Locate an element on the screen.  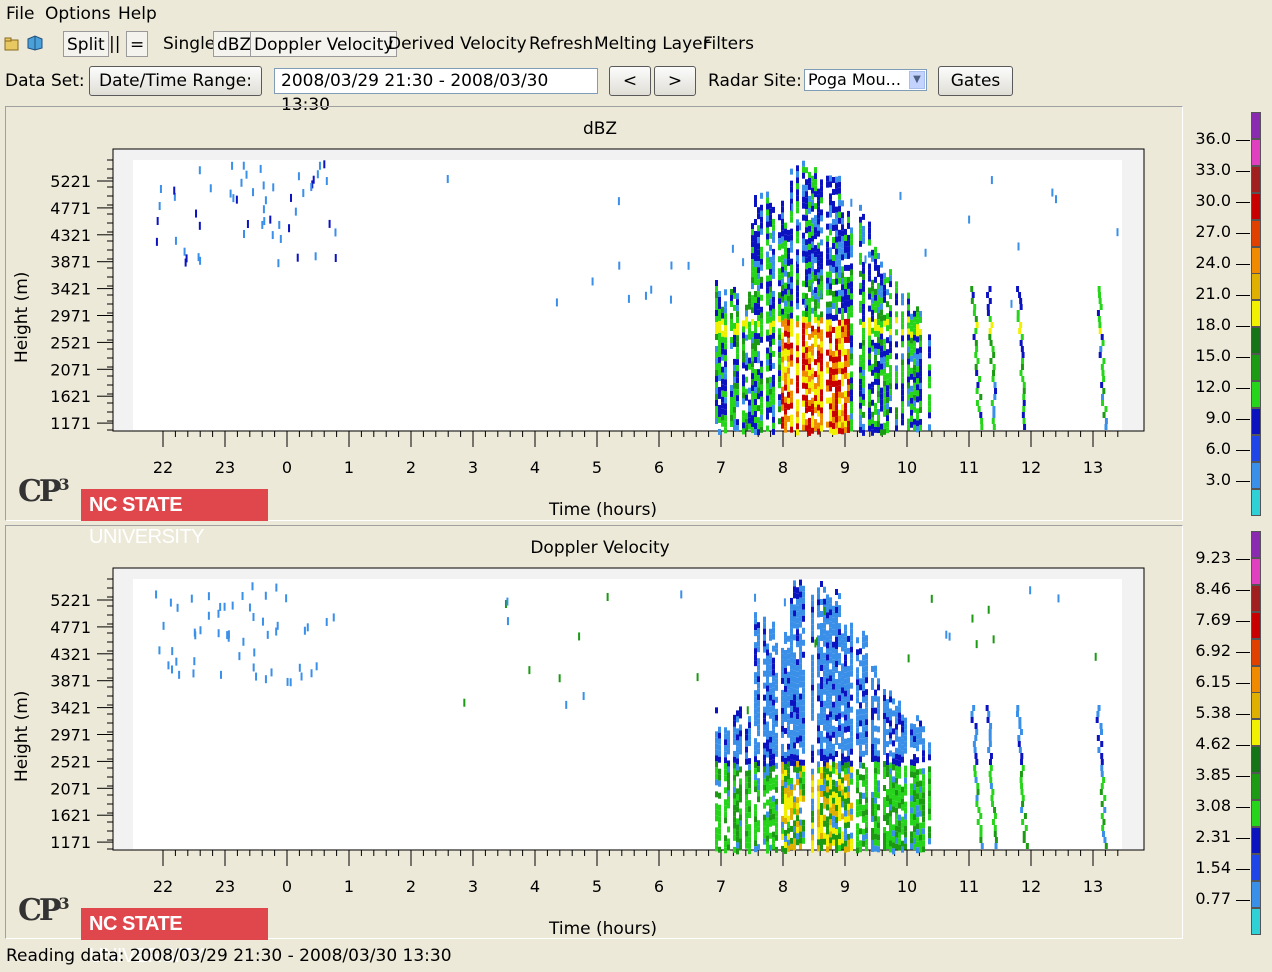
colorbar-label: 5.38 is located at coordinates (1213, 712).